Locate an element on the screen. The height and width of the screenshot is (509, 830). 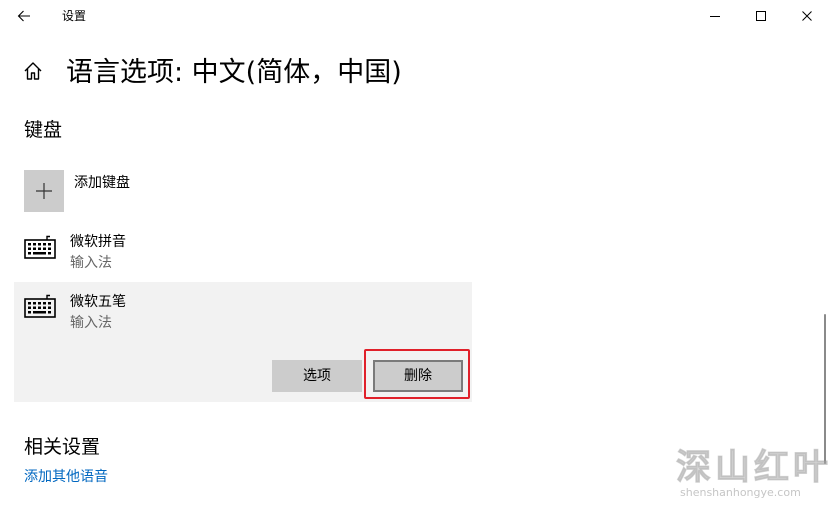
watermark-logo: 深山红叶 is located at coordinates (752, 468).